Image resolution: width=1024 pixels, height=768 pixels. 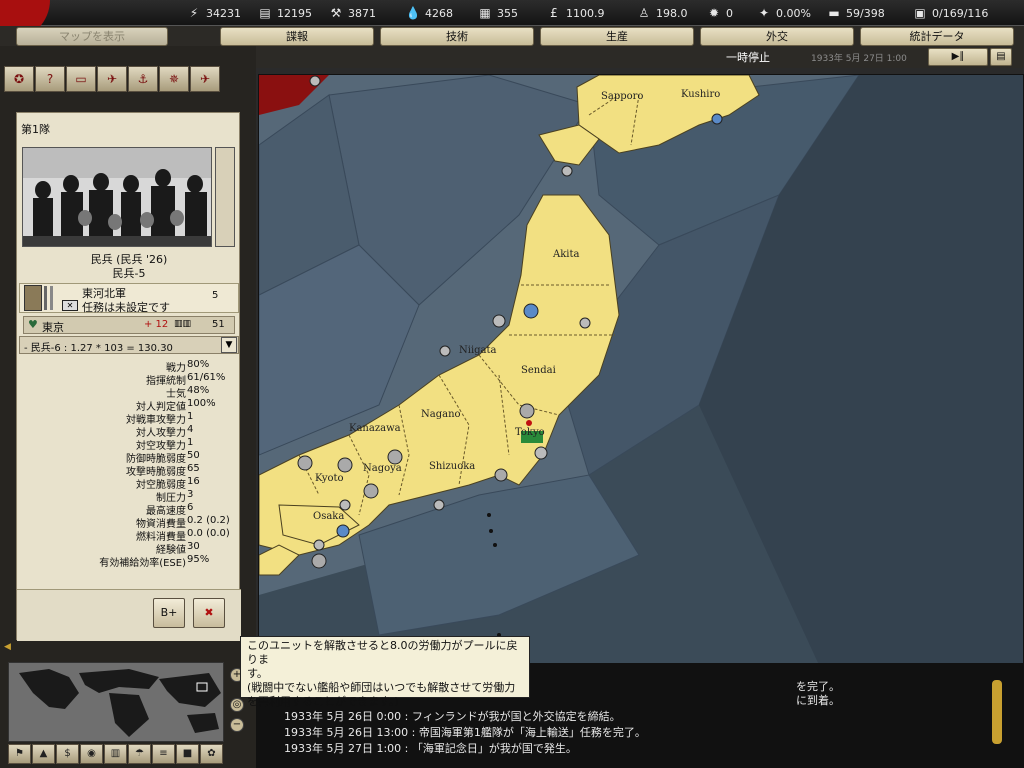 What do you see at coordinates (297, 36) in the screenshot?
I see `tab-1: 諜報` at bounding box center [297, 36].